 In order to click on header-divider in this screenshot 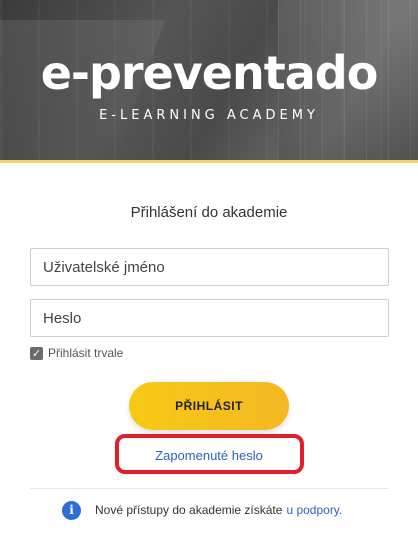, I will do `click(209, 161)`.